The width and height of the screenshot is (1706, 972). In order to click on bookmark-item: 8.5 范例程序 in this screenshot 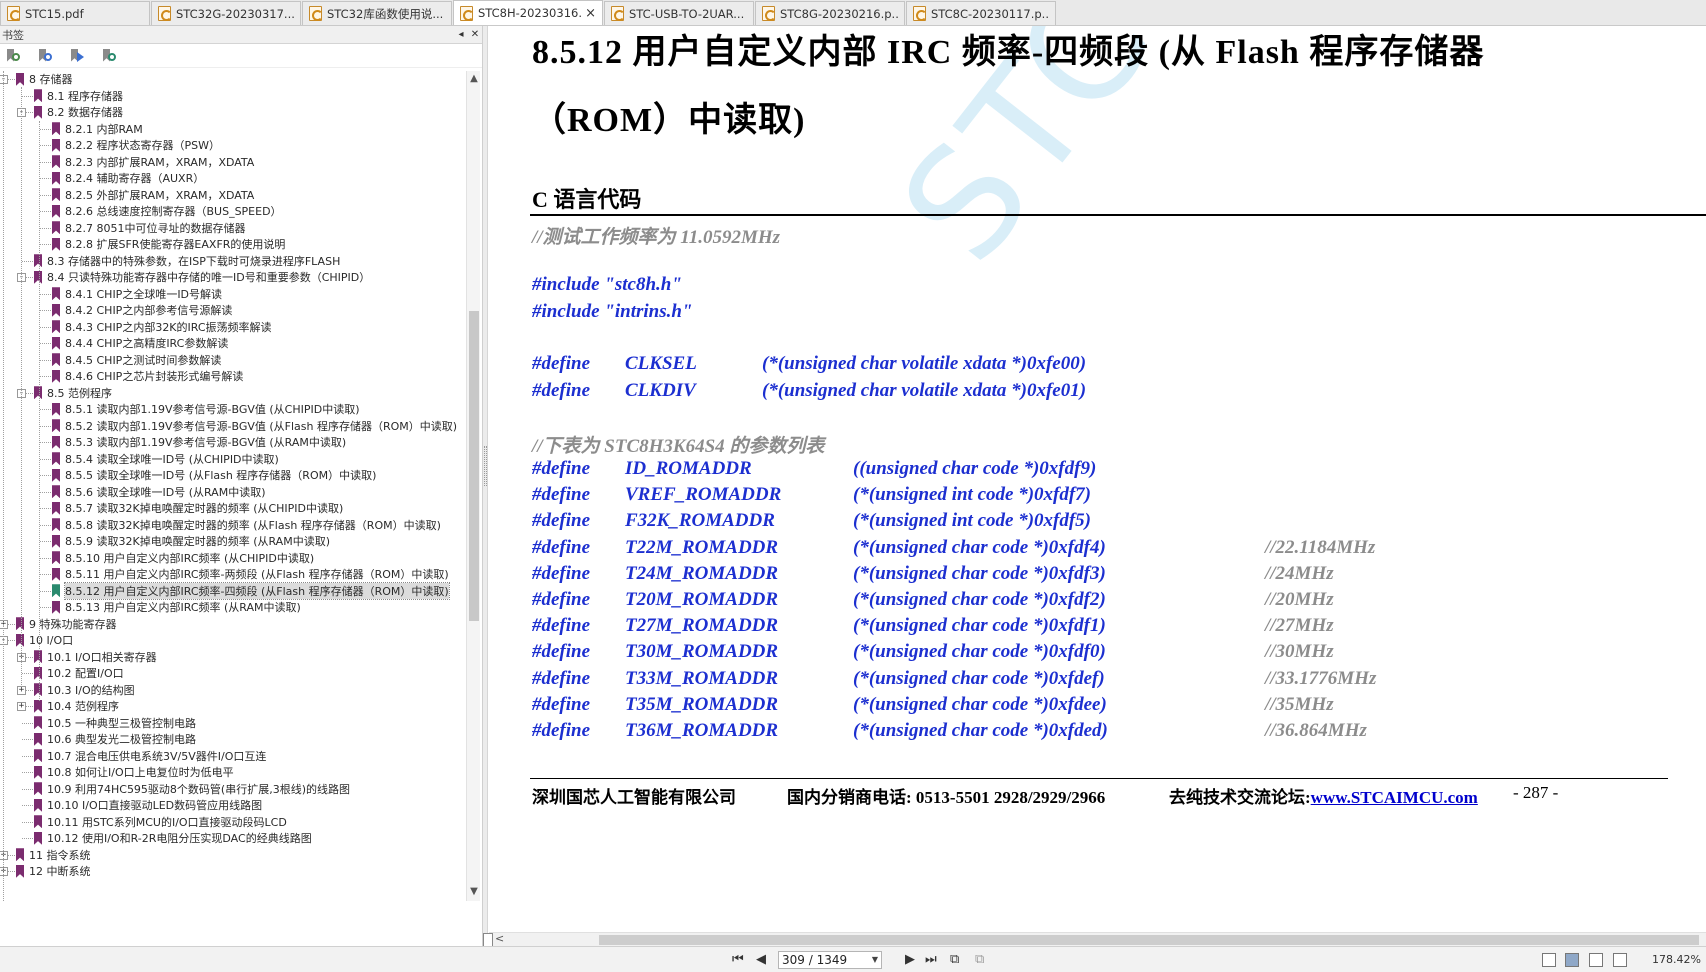, I will do `click(73, 393)`.